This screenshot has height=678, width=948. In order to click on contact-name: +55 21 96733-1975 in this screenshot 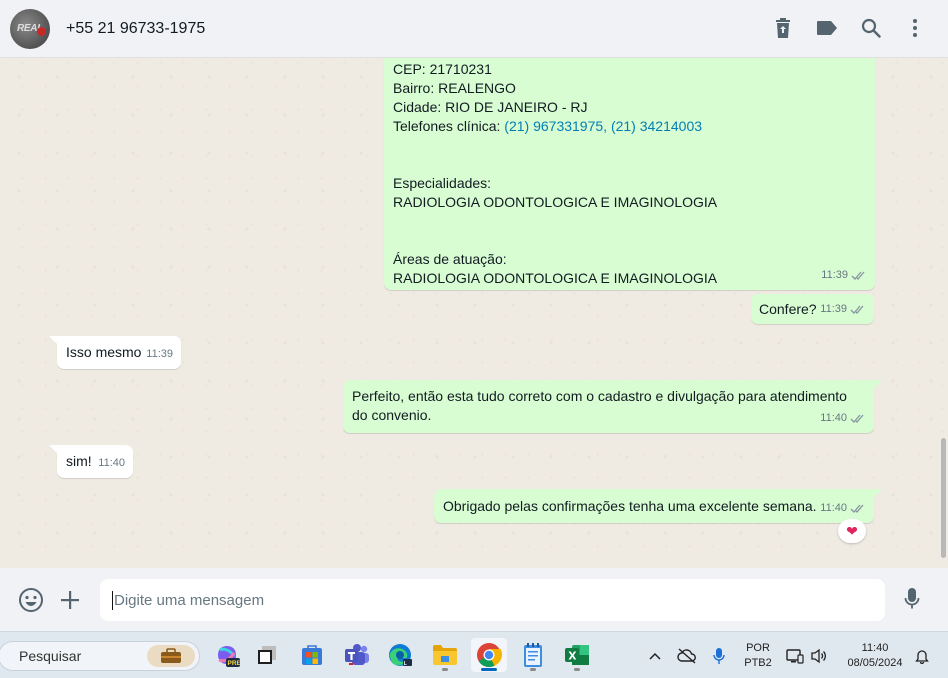, I will do `click(135, 29)`.